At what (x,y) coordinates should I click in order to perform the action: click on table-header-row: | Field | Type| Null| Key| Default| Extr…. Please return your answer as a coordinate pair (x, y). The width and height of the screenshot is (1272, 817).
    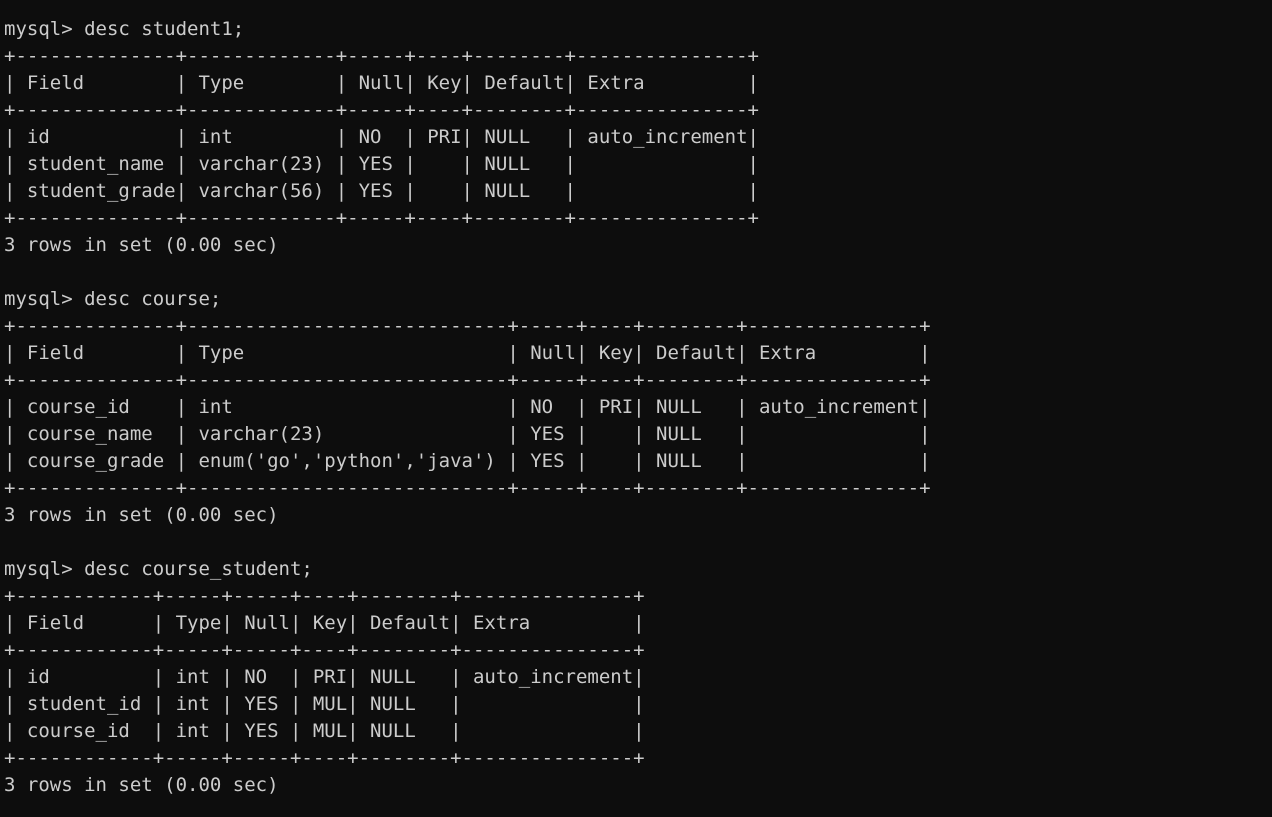
    Looking at the image, I should click on (324, 623).